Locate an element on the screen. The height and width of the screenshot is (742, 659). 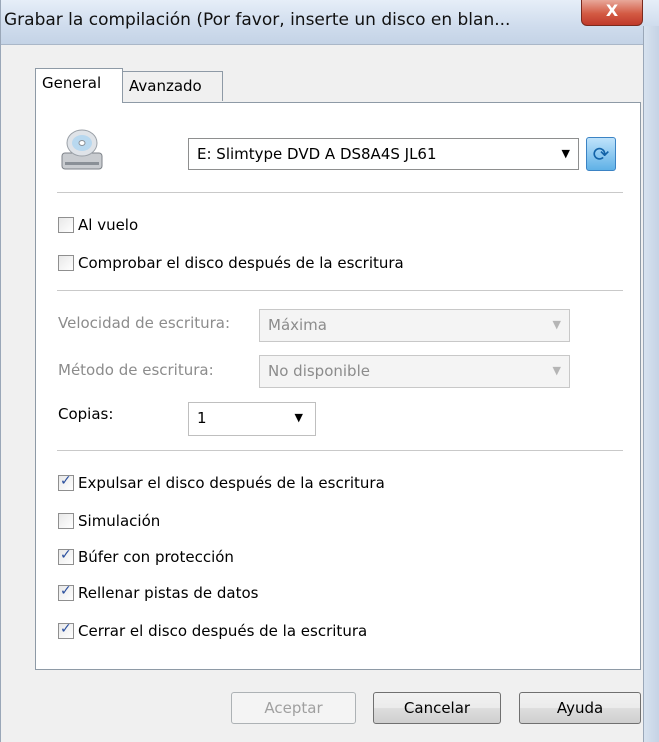
copies-value: 1 is located at coordinates (202, 418).